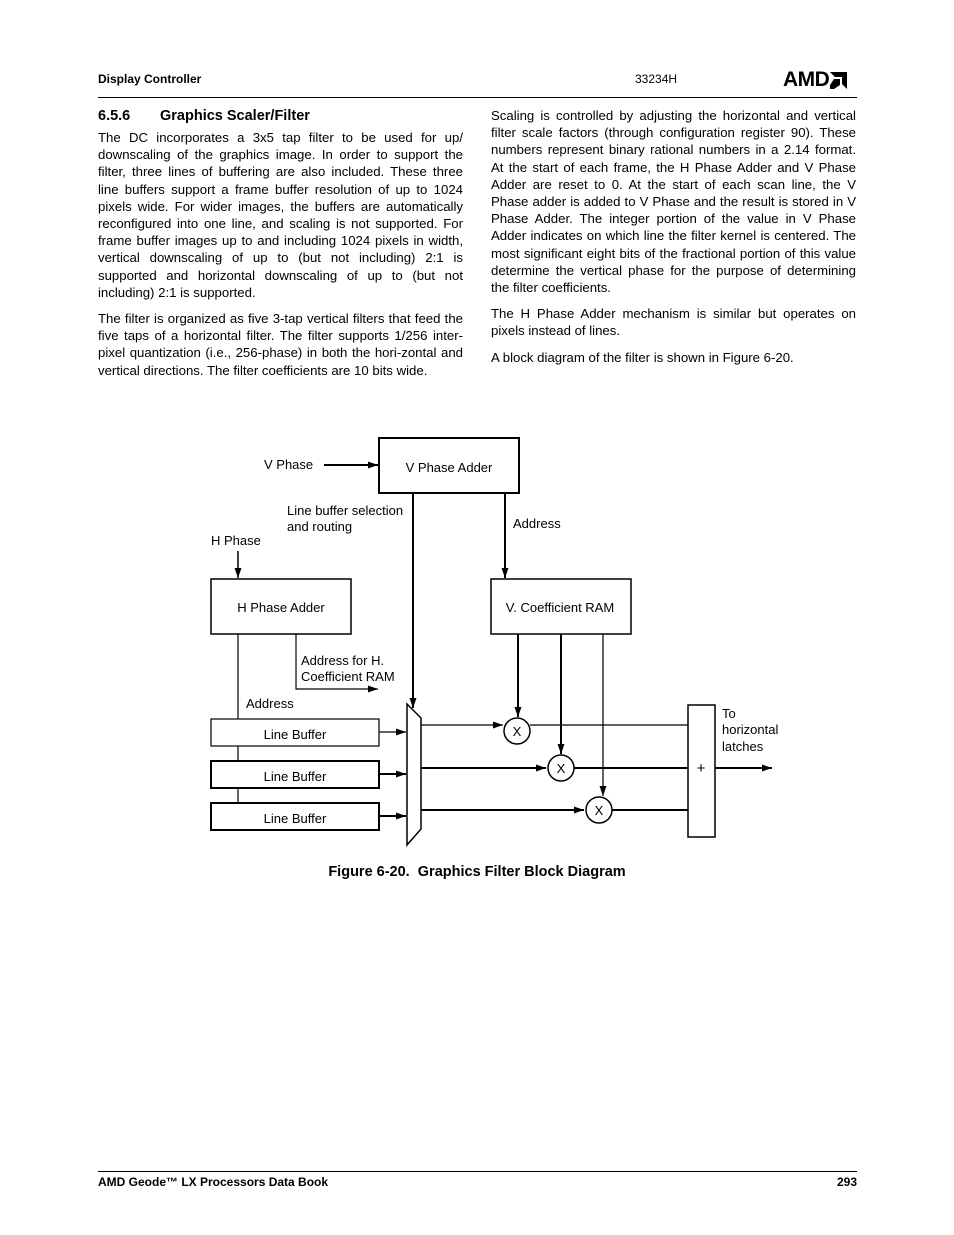  I want to click on line-buffer-routing-label: and routing, so click(319, 526).